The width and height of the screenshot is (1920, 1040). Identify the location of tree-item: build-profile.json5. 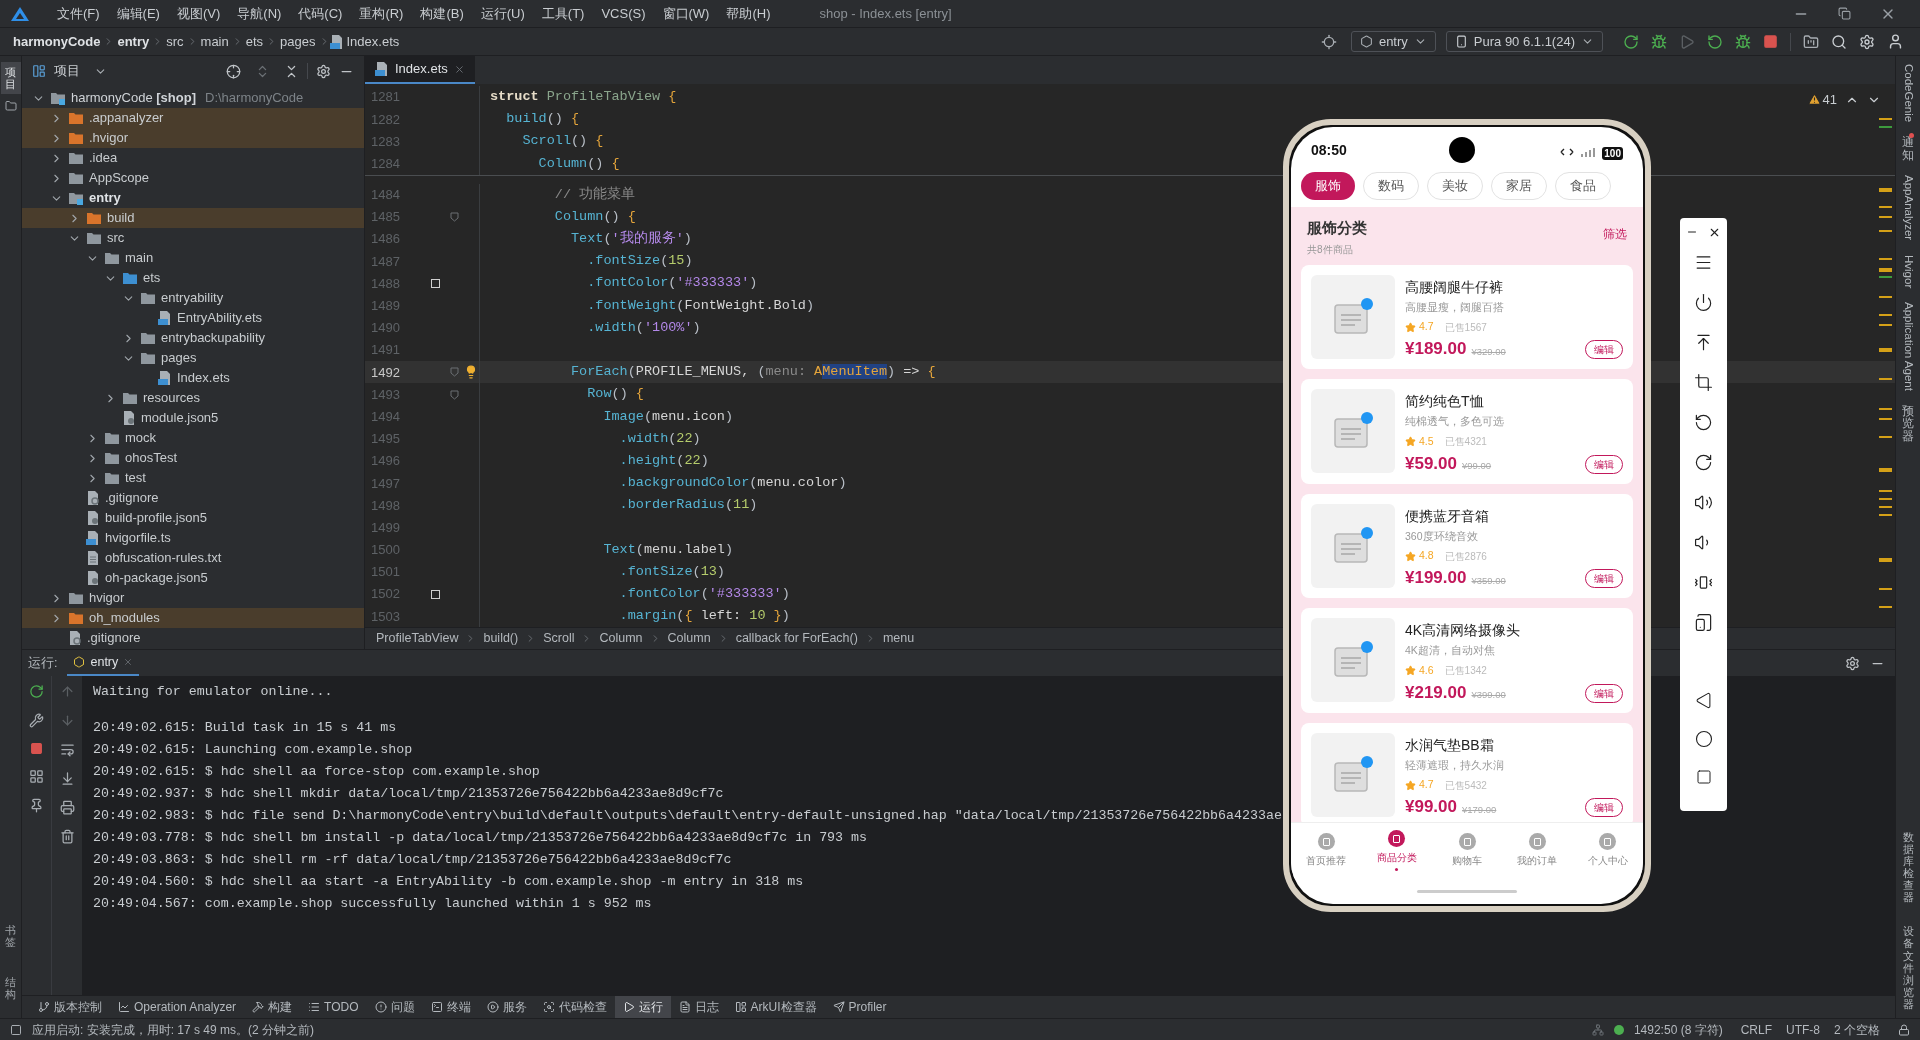
(193, 518).